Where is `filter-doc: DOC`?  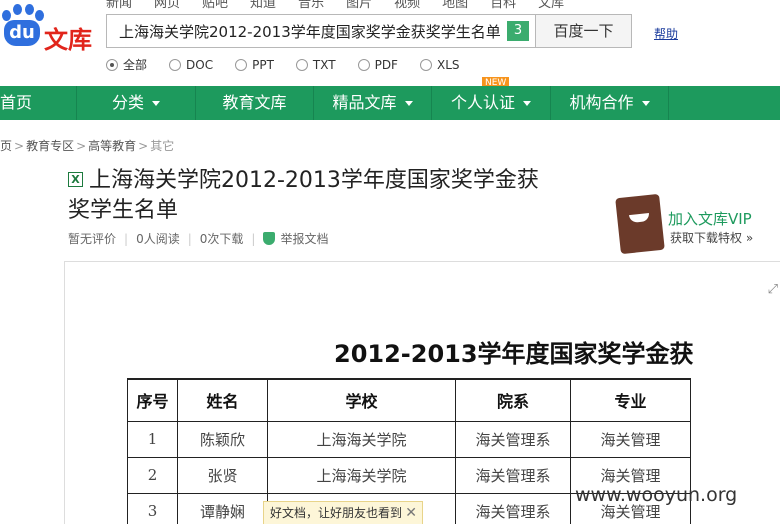 filter-doc: DOC is located at coordinates (191, 65).